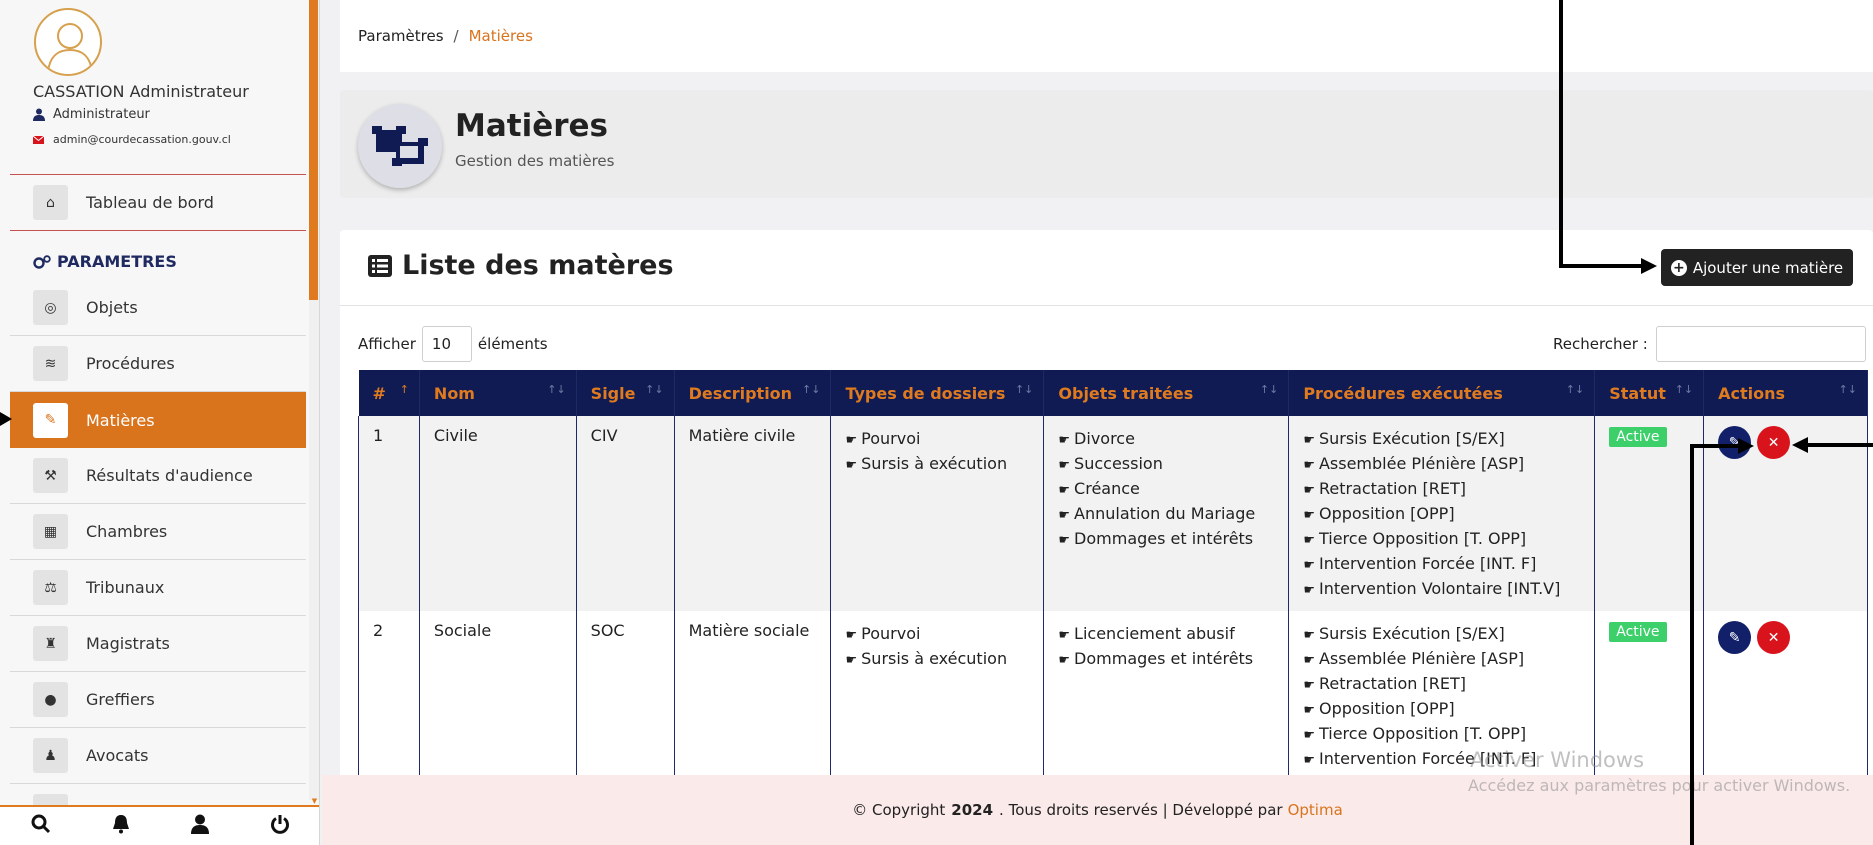 This screenshot has height=845, width=1873. I want to click on sidebar-scrollbar-thumb, so click(313, 150).